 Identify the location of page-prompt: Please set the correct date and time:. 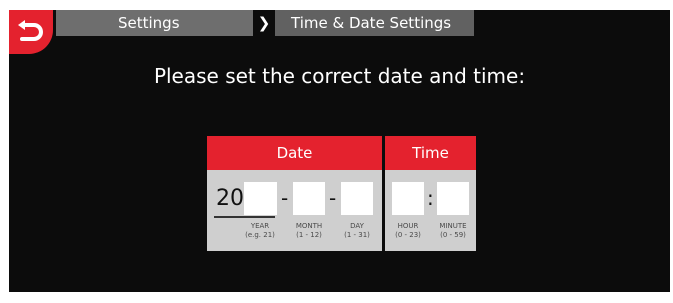
(339, 76).